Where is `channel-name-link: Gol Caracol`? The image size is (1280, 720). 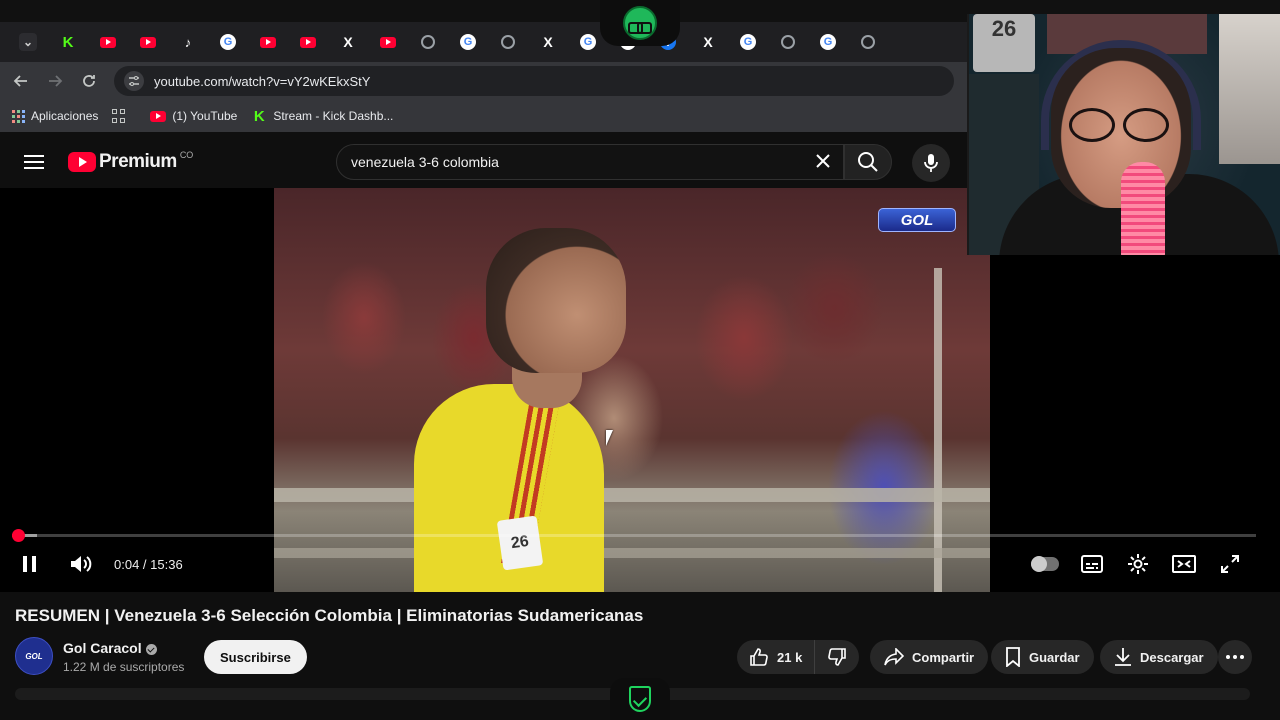
channel-name-link: Gol Caracol is located at coordinates (110, 648).